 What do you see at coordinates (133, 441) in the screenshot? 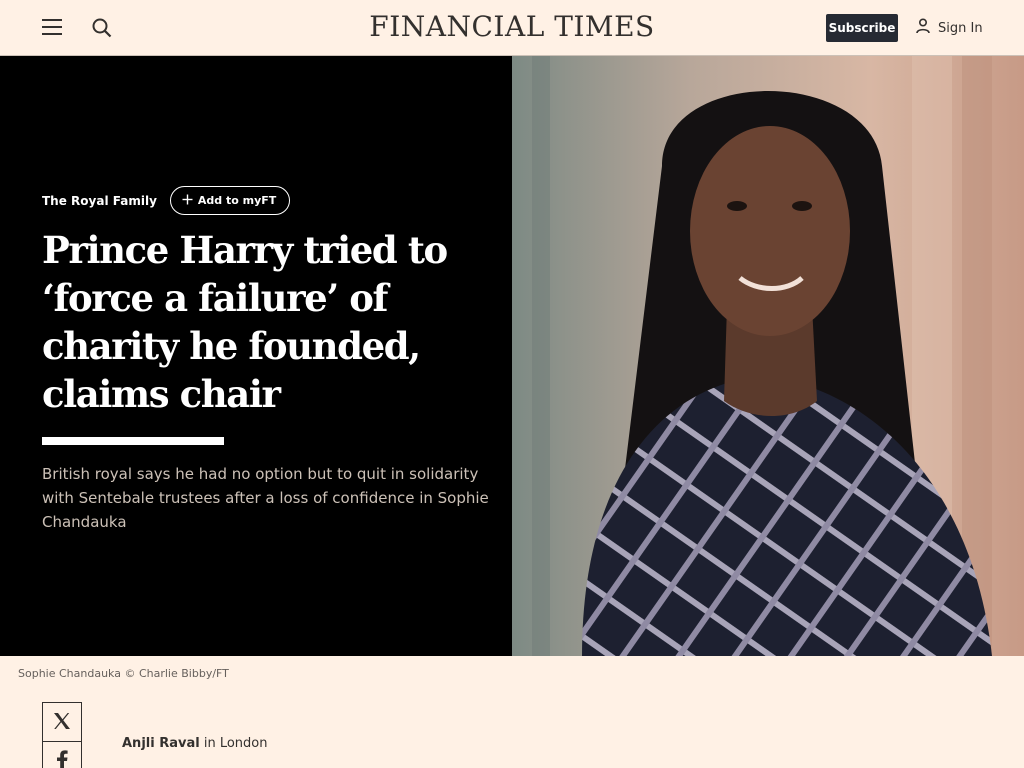
I see `headline-rule` at bounding box center [133, 441].